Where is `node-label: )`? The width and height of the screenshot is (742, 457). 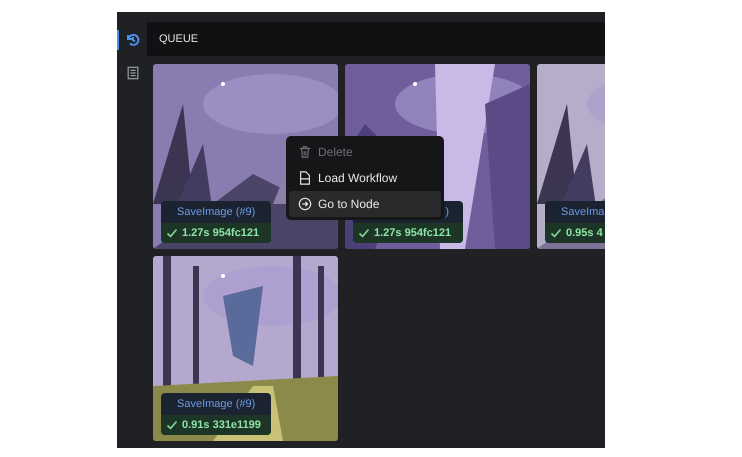 node-label: ) is located at coordinates (447, 212).